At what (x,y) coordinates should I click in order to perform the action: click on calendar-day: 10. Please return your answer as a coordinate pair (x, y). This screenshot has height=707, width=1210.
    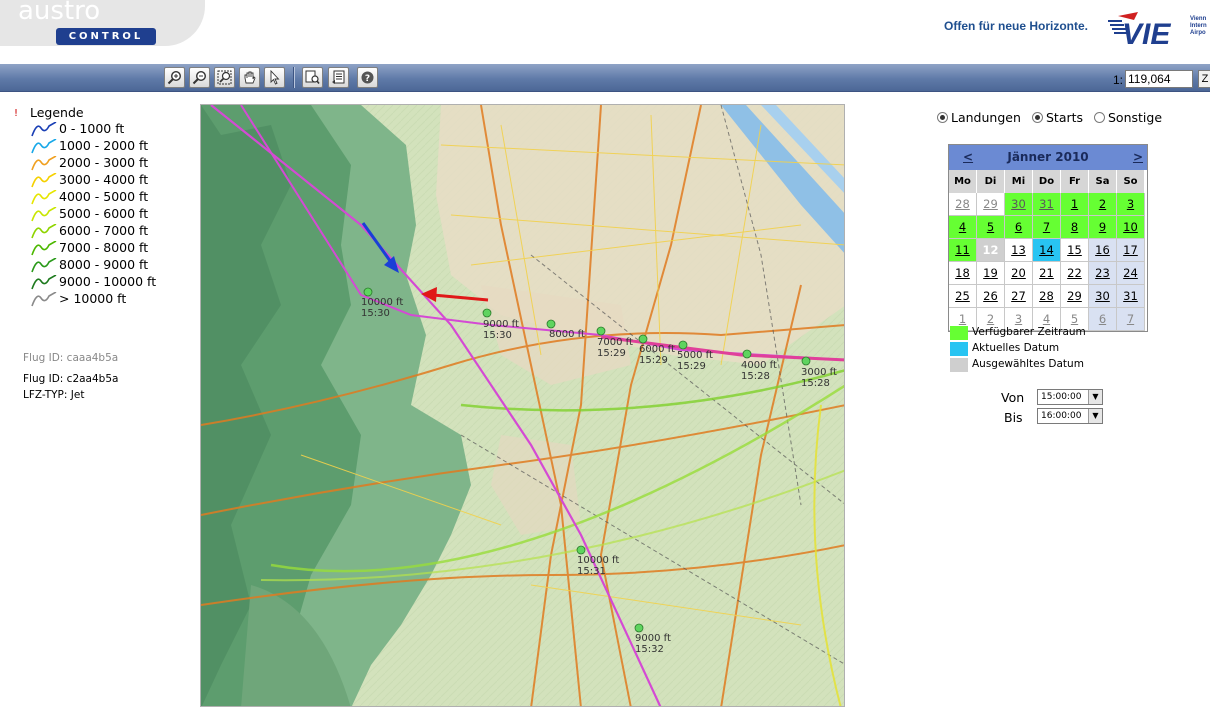
    Looking at the image, I should click on (1131, 227).